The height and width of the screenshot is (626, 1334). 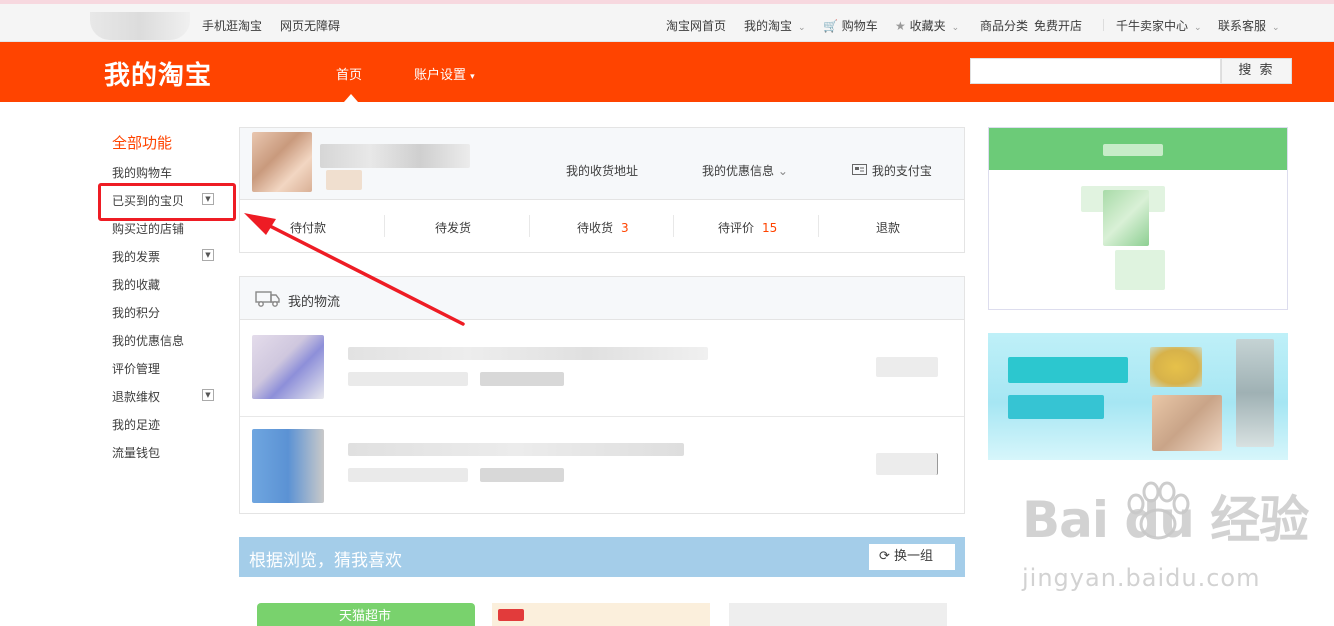 I want to click on baidu-jingyan-watermark: Bai du 经验 jingyan.baidu.com, so click(x=1165, y=536).